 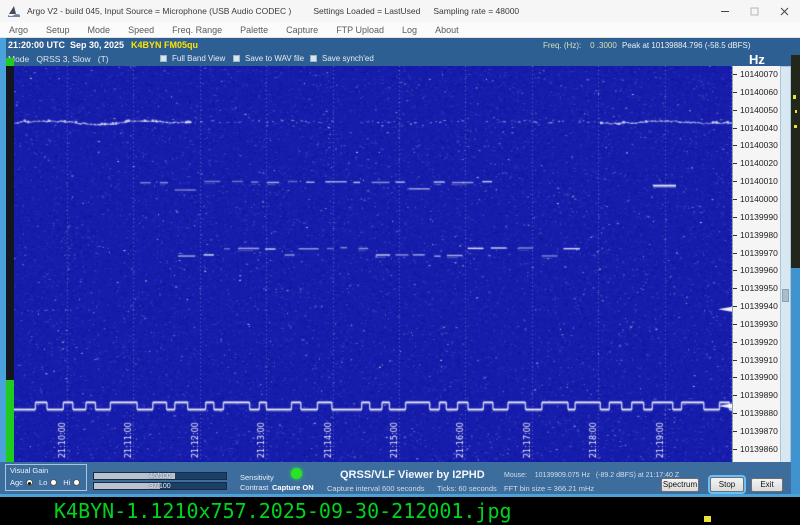 I want to click on callsign-locator: K4BYN FM05qu, so click(x=165, y=45).